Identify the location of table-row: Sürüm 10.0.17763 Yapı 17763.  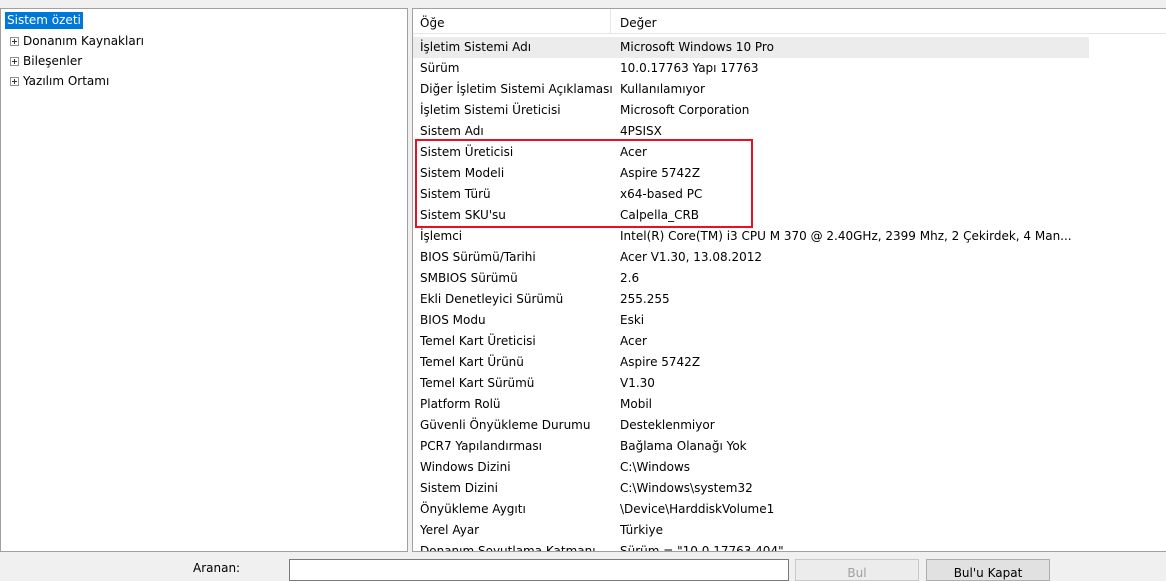
(789, 68).